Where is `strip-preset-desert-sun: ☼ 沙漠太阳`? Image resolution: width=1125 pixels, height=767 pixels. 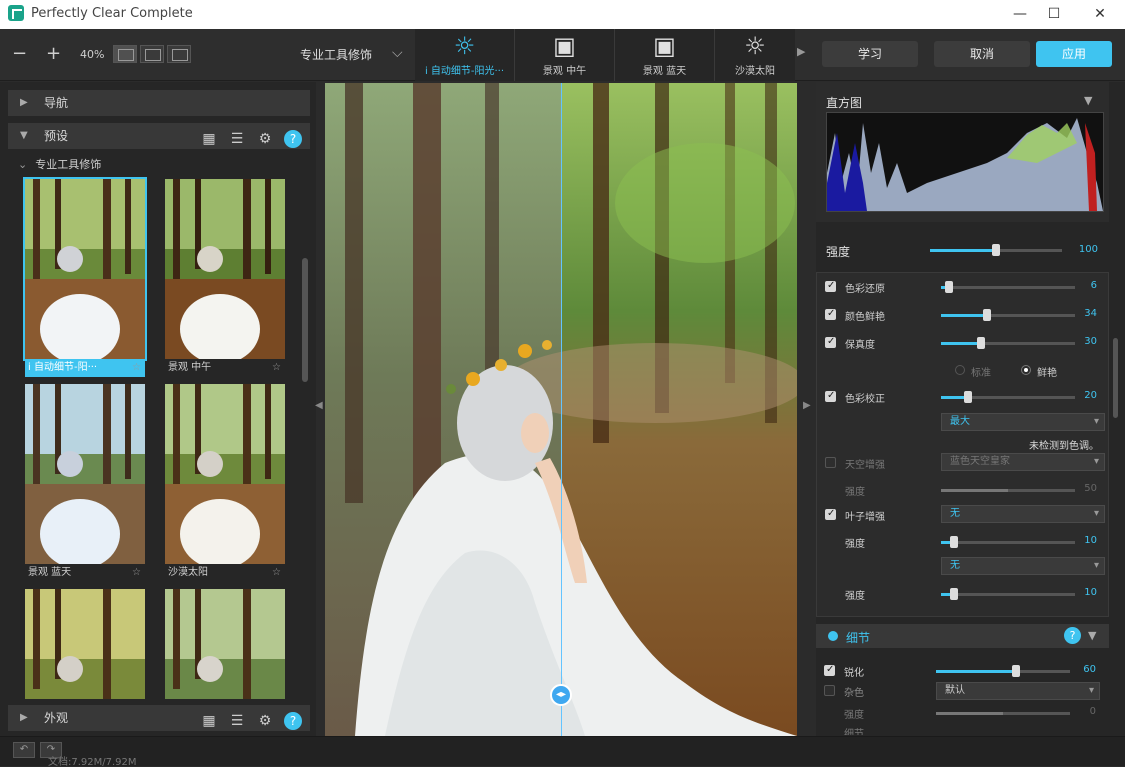
strip-preset-desert-sun: ☼ 沙漠太阳 is located at coordinates (755, 55).